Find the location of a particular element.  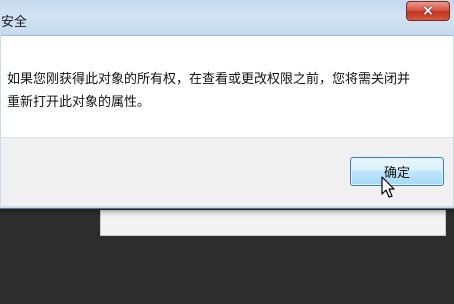

dialog-titlebar: 安全 × is located at coordinates (227, 17).